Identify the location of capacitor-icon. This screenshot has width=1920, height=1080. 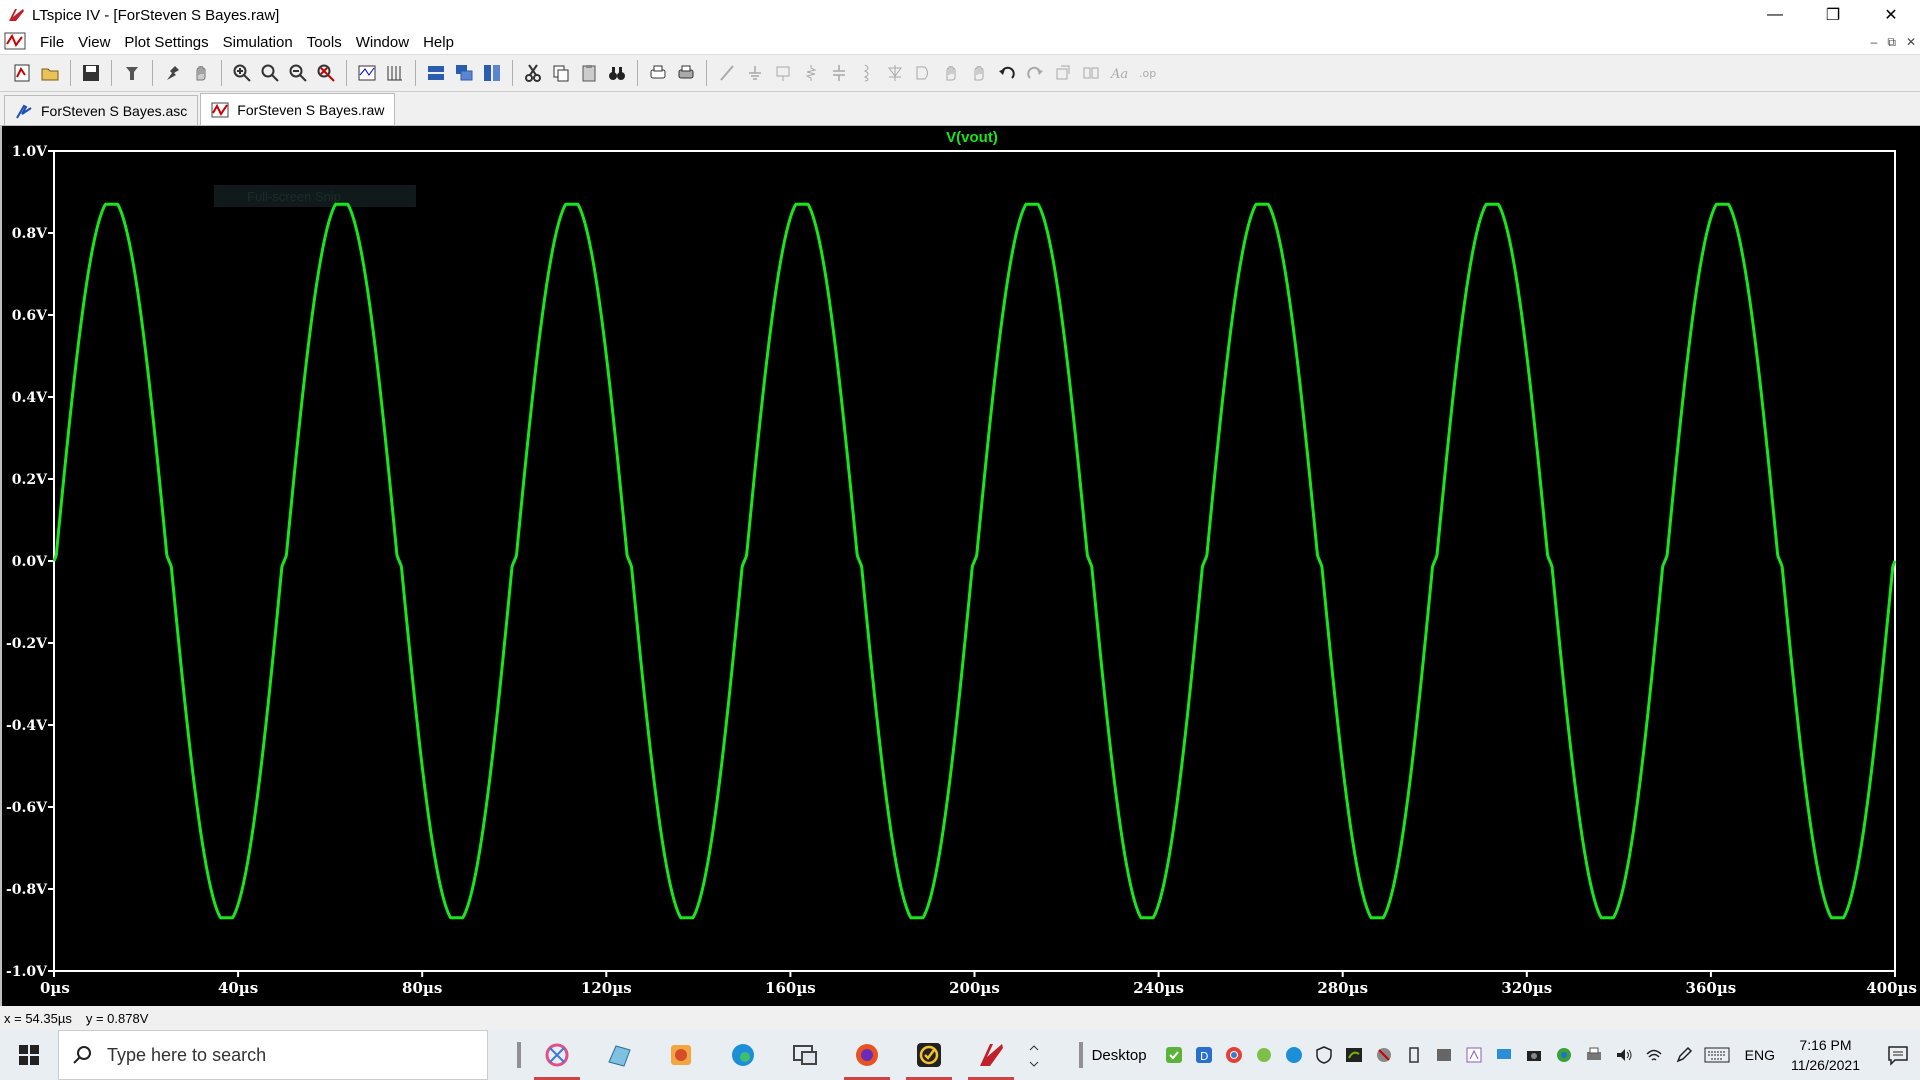
(839, 73).